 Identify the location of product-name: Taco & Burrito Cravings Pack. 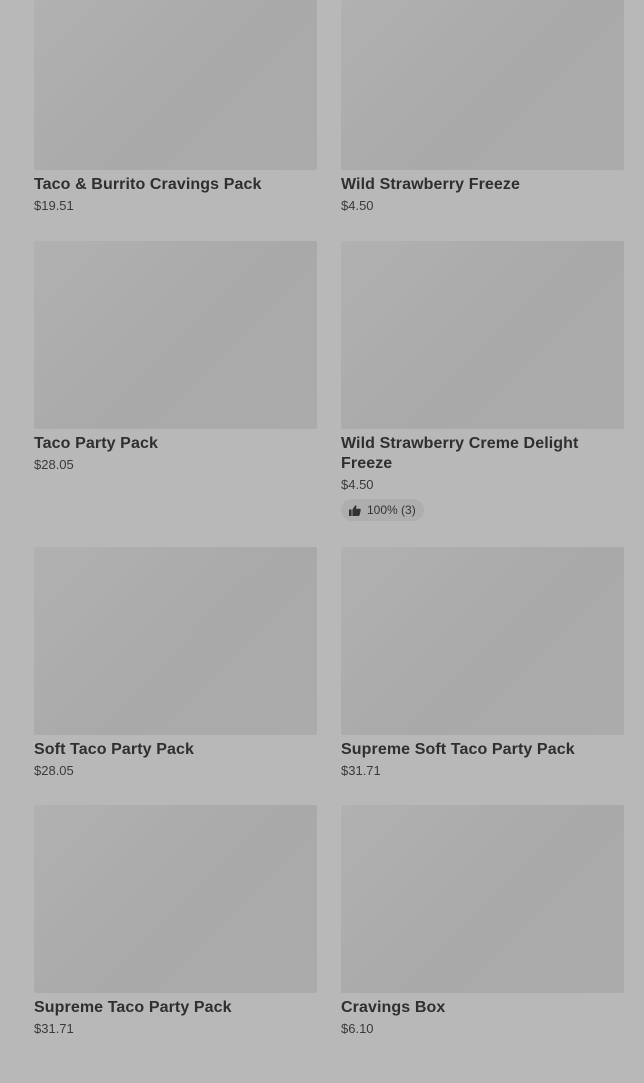
(175, 185).